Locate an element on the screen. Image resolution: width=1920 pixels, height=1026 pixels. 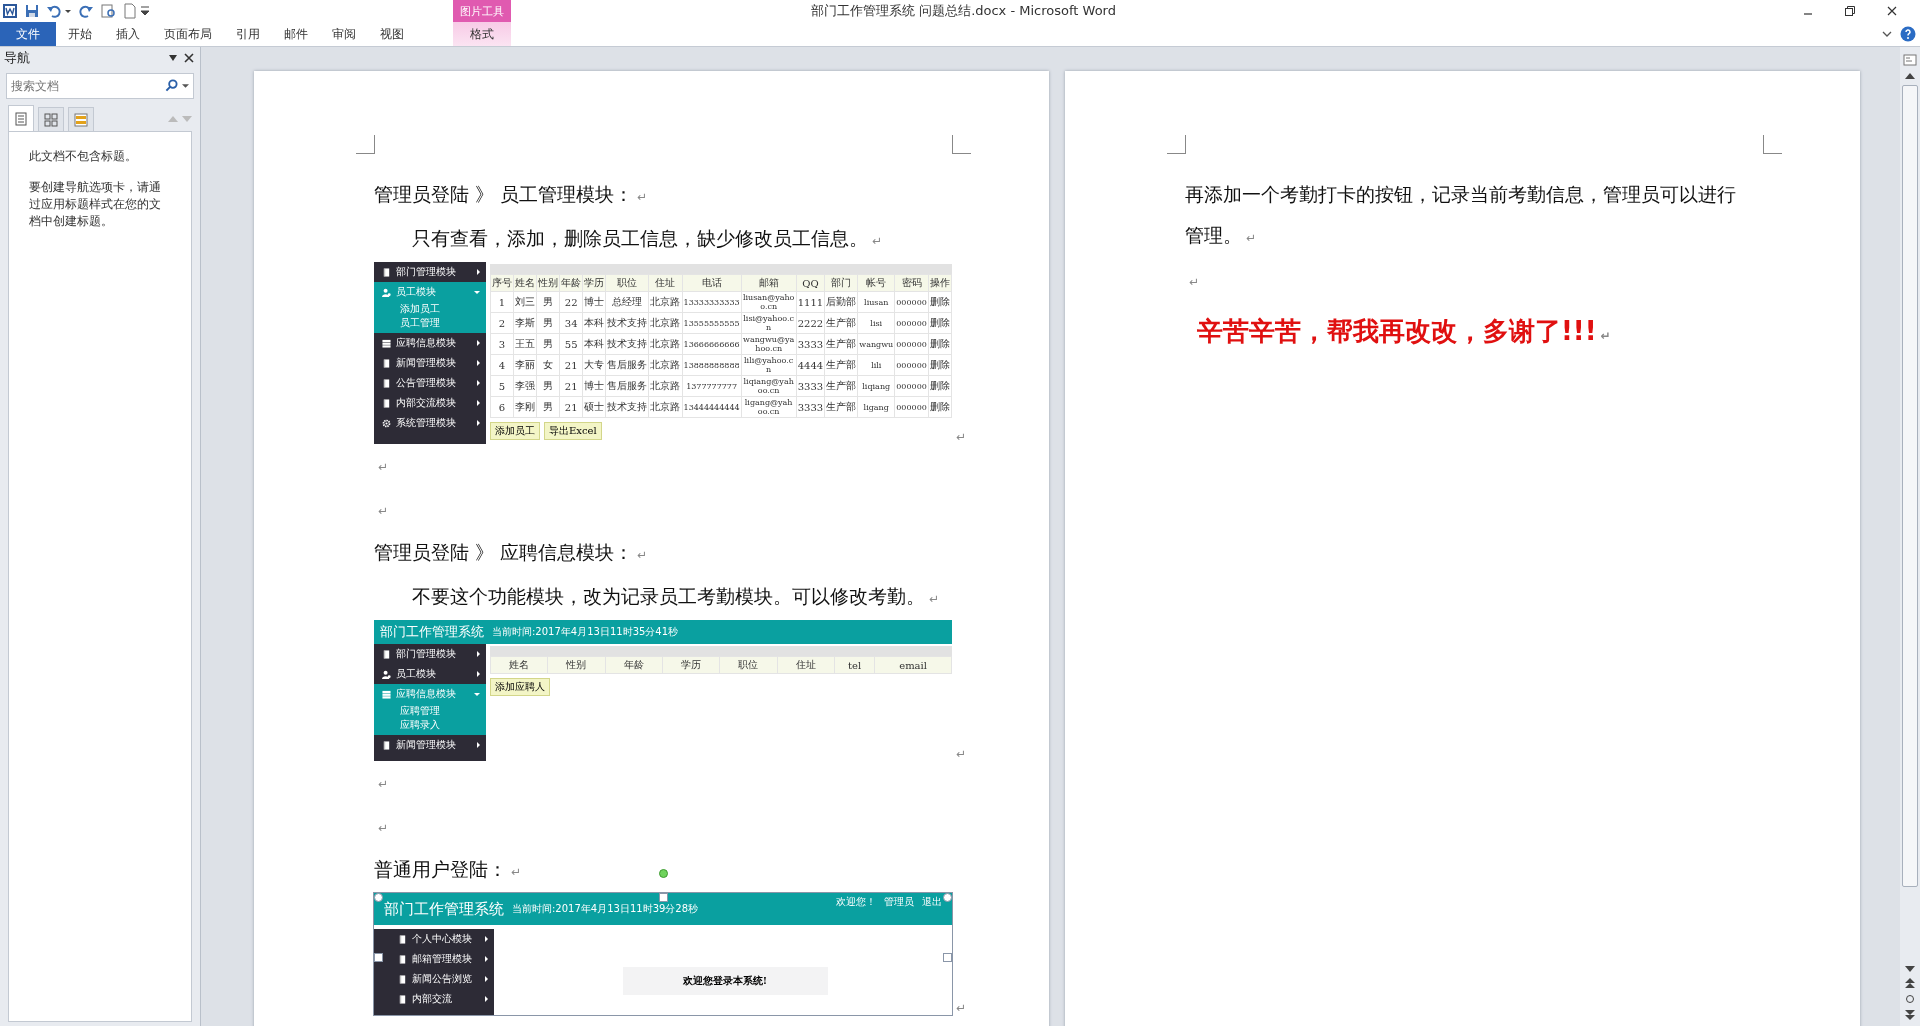
browse-object-icon is located at coordinates (1910, 999).